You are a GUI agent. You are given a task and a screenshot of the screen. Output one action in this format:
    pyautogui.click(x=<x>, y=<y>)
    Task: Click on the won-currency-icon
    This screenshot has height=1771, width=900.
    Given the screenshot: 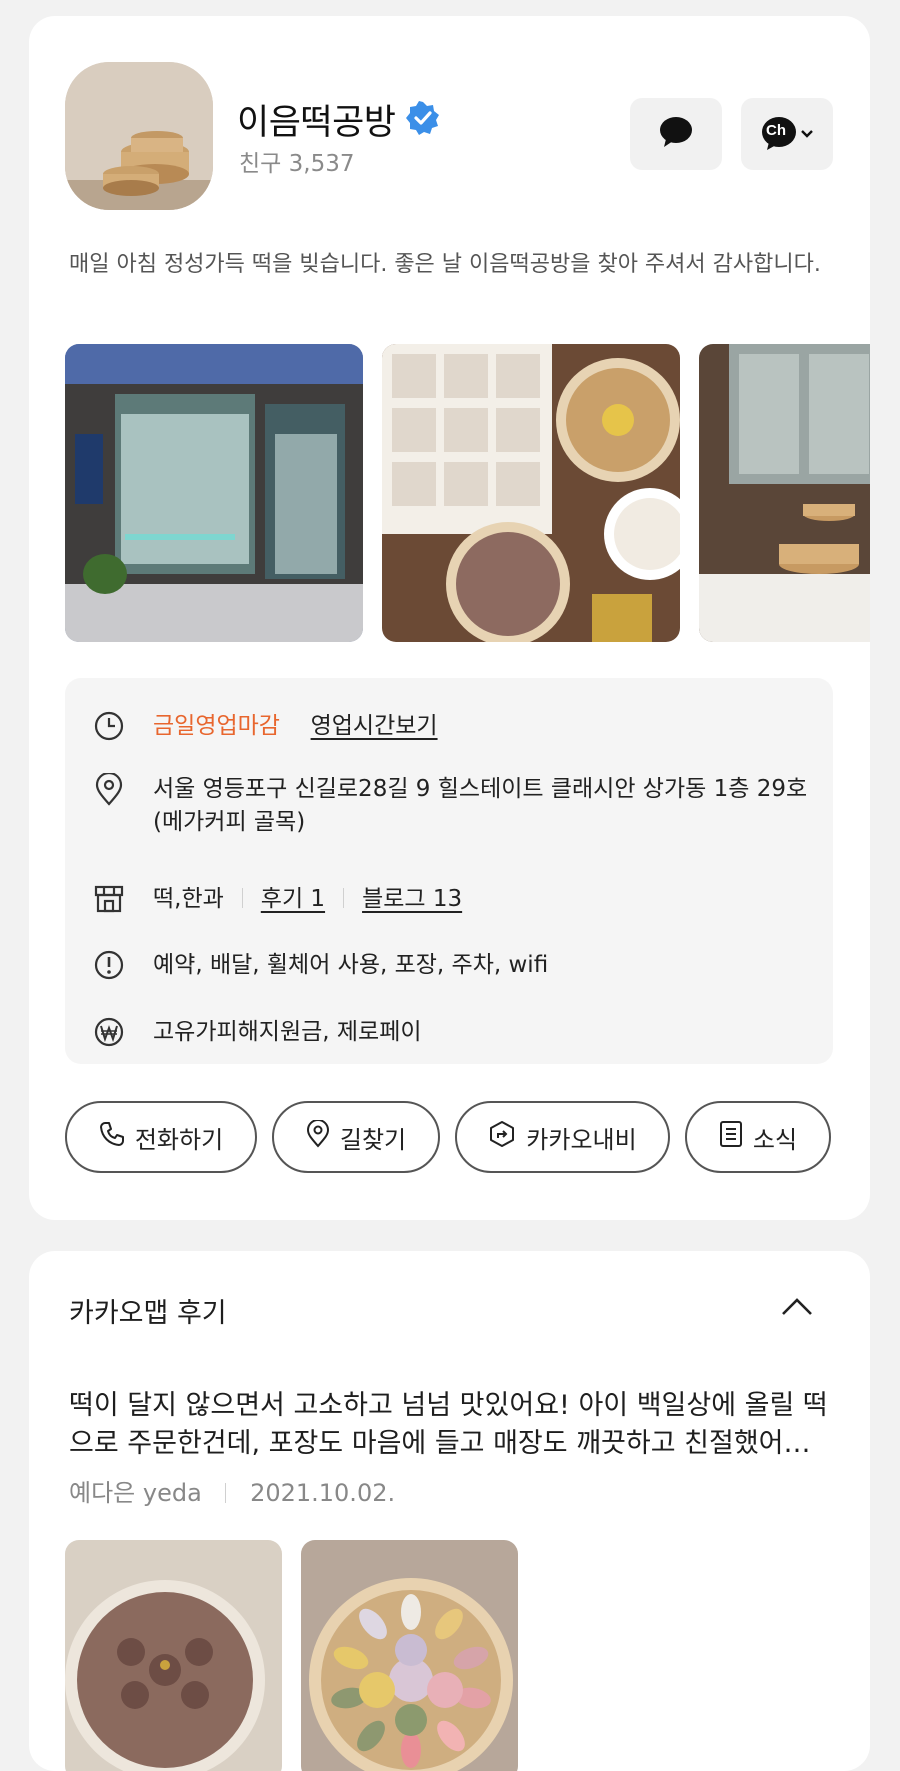 What is the action you would take?
    pyautogui.click(x=109, y=1032)
    